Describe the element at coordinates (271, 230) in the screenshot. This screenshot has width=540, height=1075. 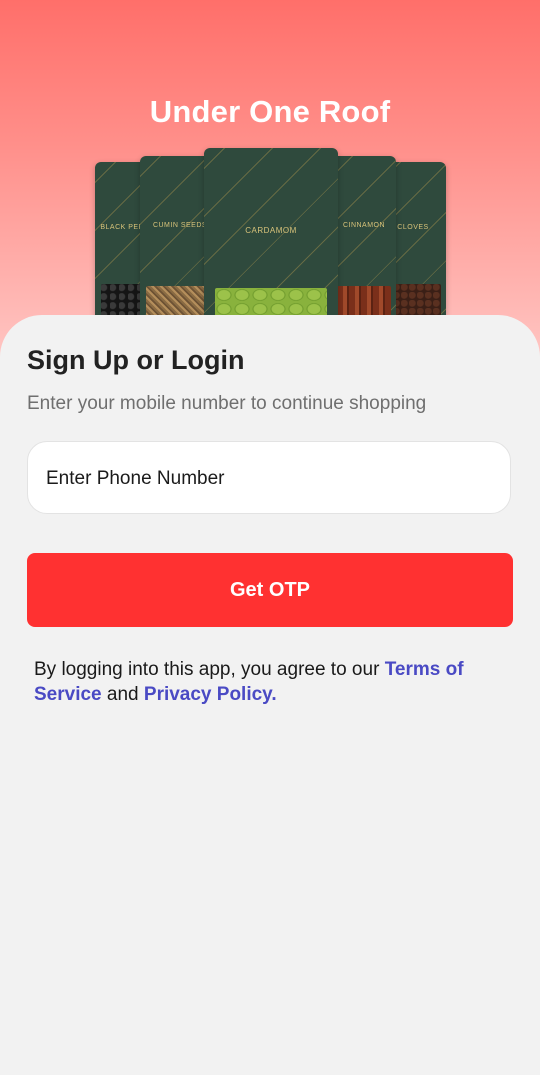
I see `spice-packet-label: CARDAMOM` at that location.